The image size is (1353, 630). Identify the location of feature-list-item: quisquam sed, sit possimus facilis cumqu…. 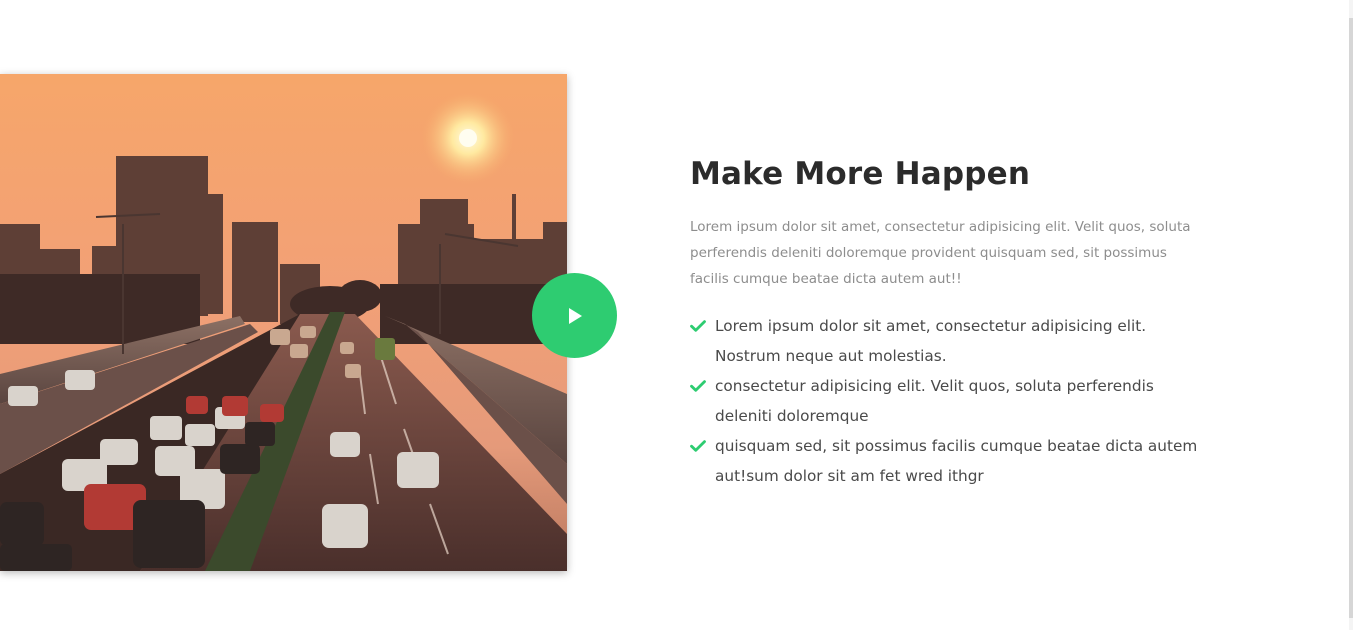
(950, 461).